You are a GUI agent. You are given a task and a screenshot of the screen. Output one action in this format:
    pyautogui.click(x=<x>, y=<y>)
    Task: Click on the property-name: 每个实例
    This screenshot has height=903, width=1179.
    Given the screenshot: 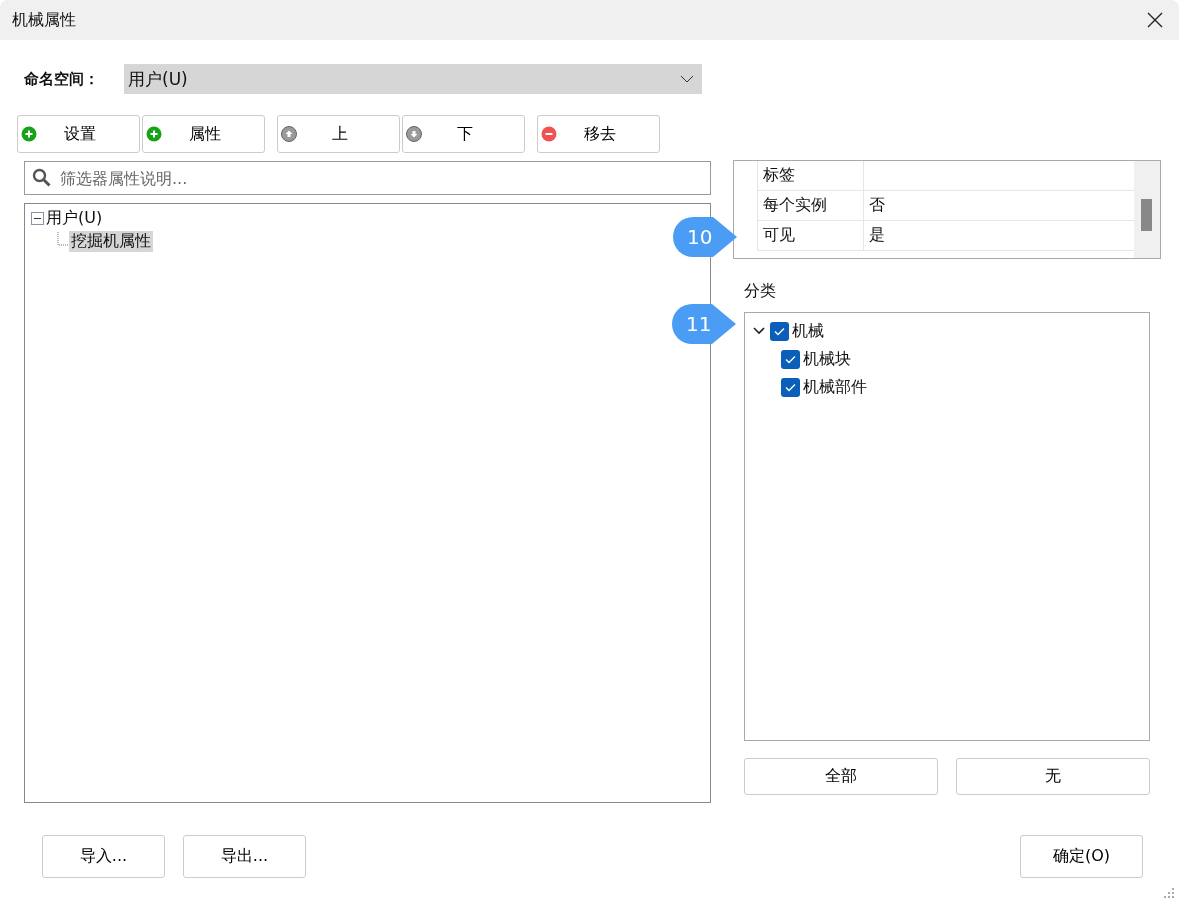 What is the action you would take?
    pyautogui.click(x=810, y=205)
    